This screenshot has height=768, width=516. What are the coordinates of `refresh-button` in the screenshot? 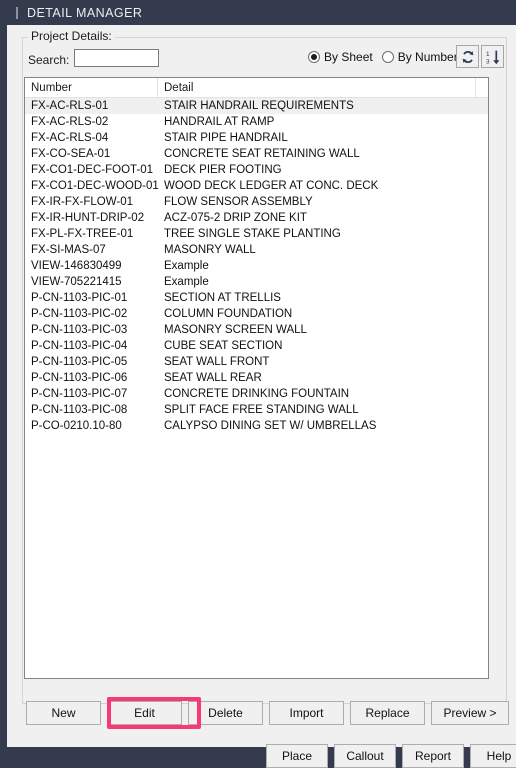 It's located at (467, 56).